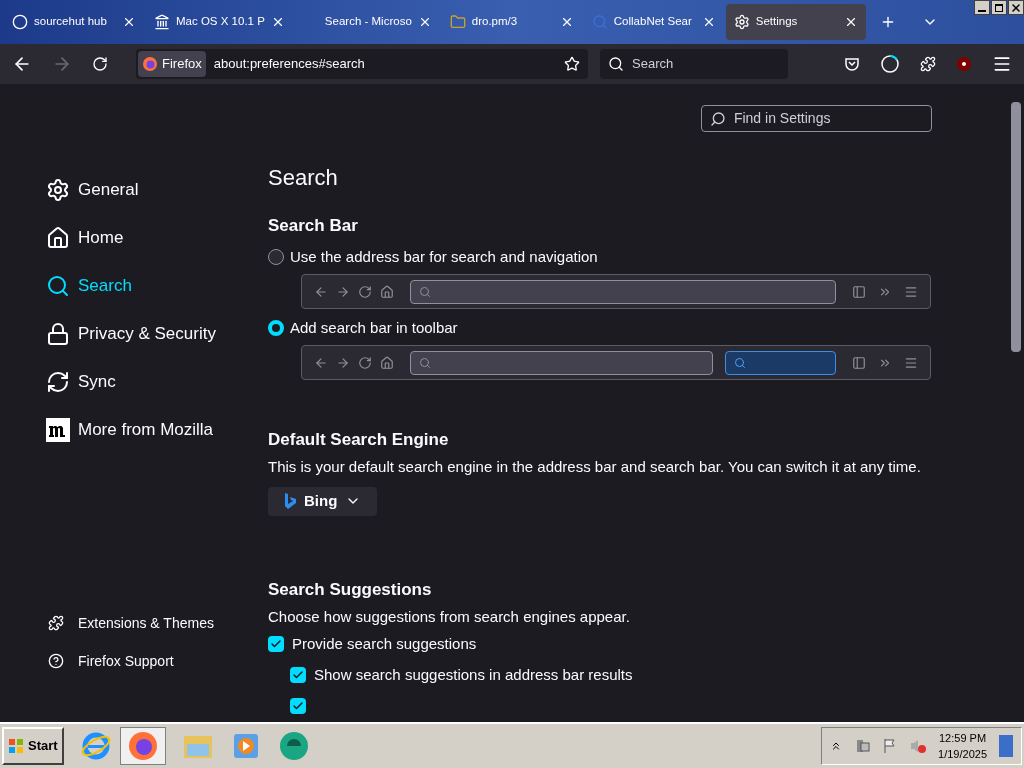  What do you see at coordinates (852, 64) in the screenshot?
I see `shield-icon` at bounding box center [852, 64].